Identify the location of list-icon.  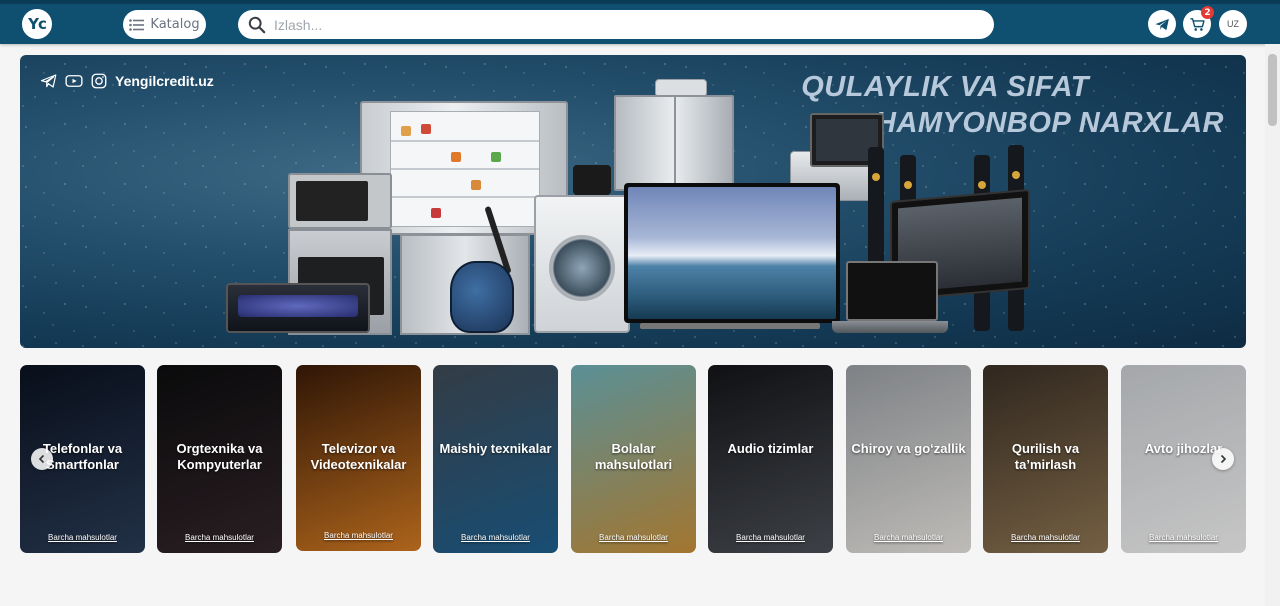
(137, 24).